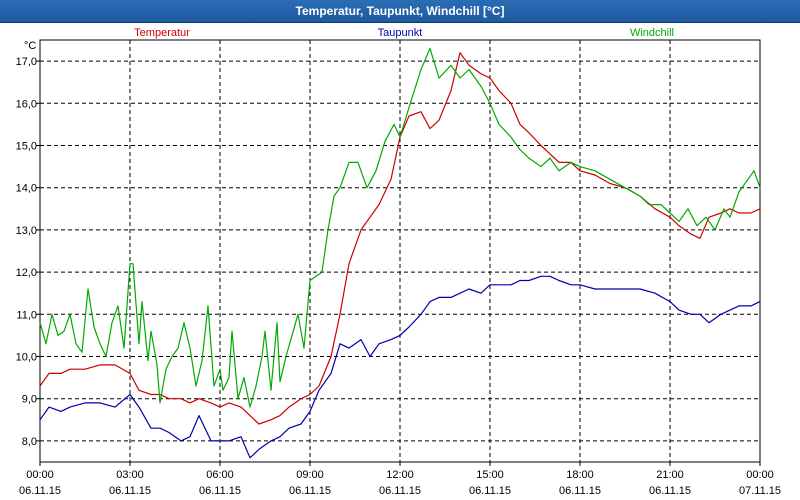 The height and width of the screenshot is (500, 800). What do you see at coordinates (490, 475) in the screenshot?
I see `x-tick-time: 15:00` at bounding box center [490, 475].